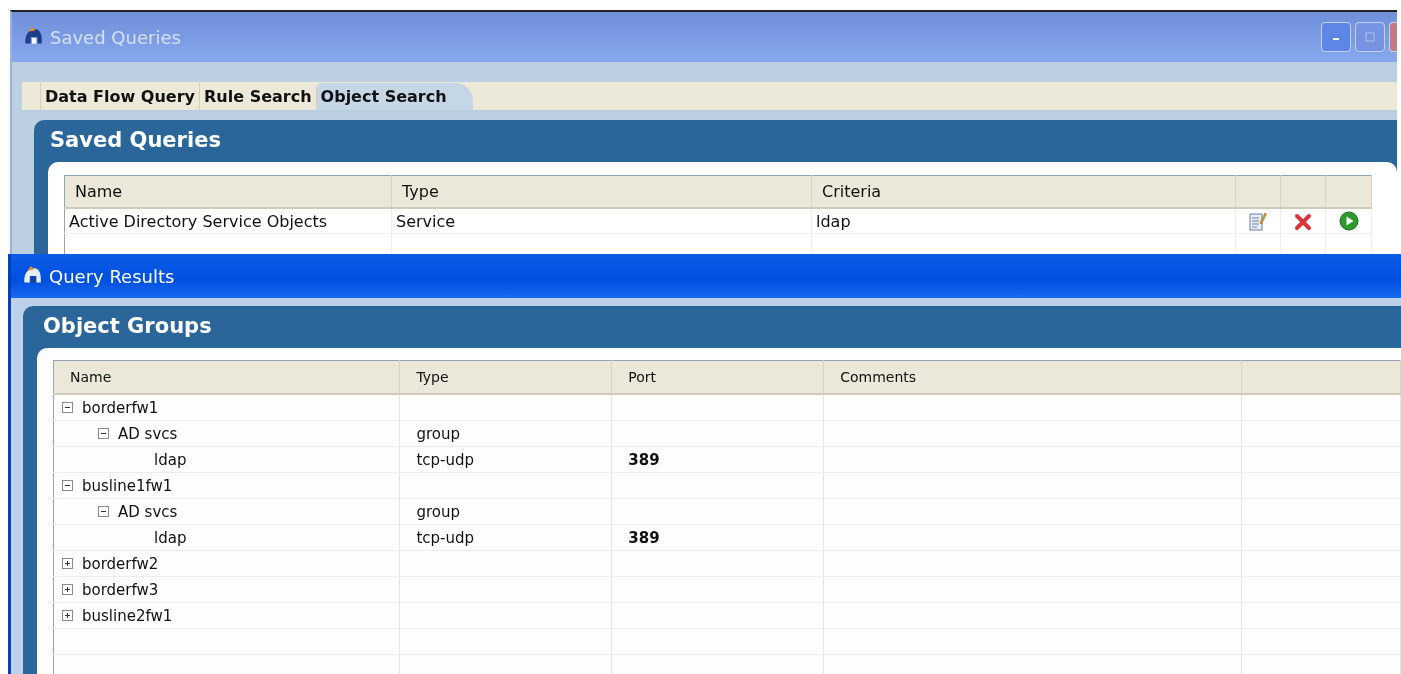 The width and height of the screenshot is (1401, 674). Describe the element at coordinates (135, 140) in the screenshot. I see `panel-title: Saved Queries` at that location.